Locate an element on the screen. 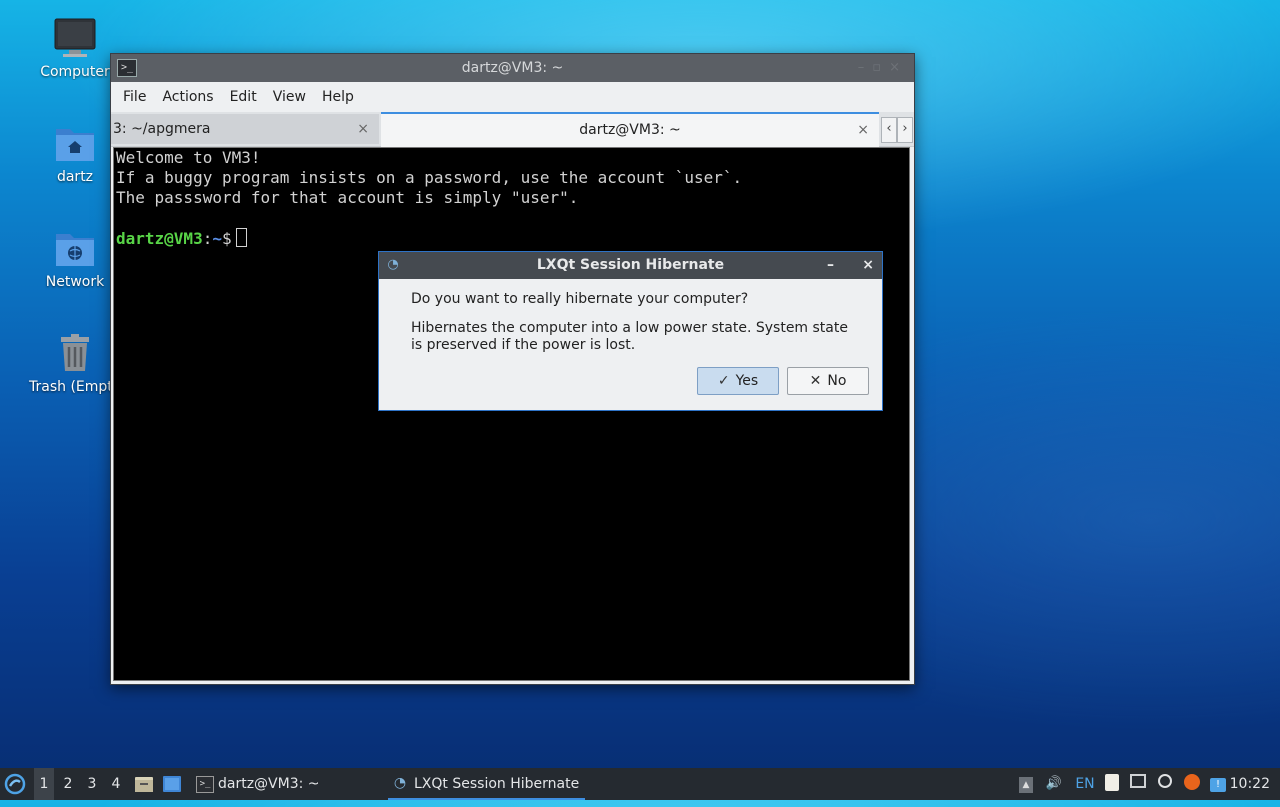 The height and width of the screenshot is (807, 1280). maximize-icon: ▫ is located at coordinates (880, 67).